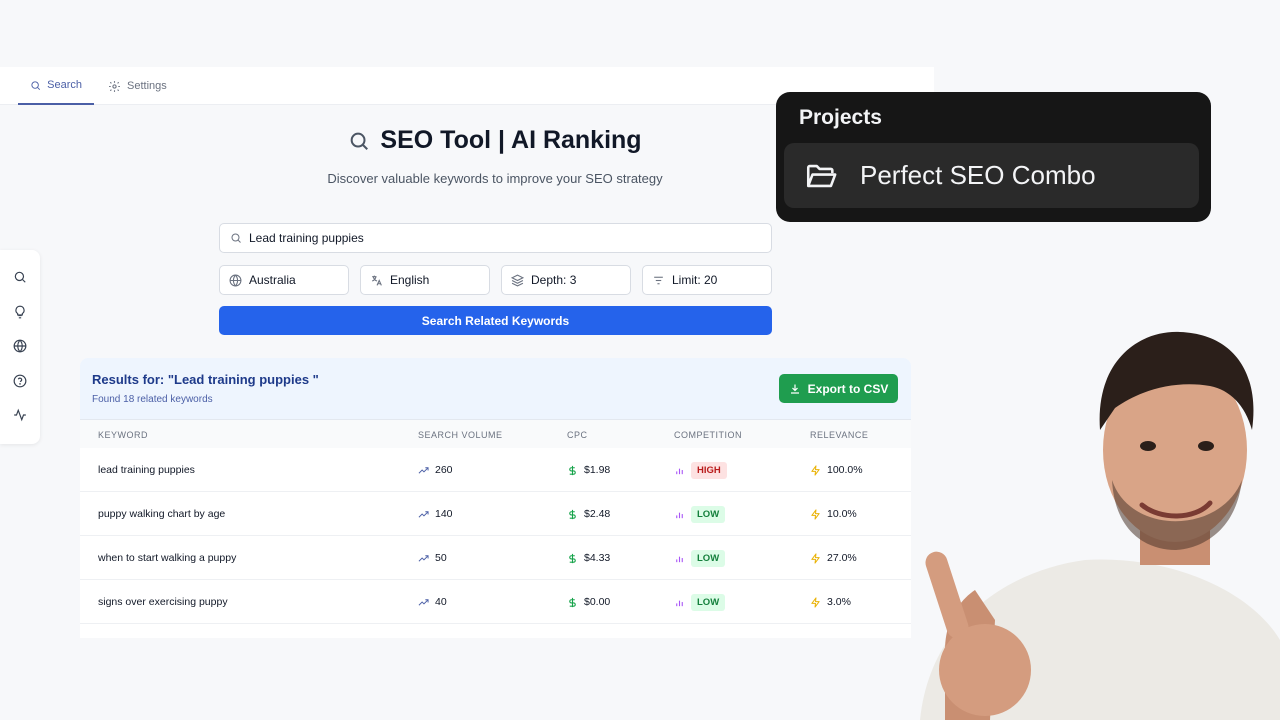 Image resolution: width=1280 pixels, height=720 pixels. Describe the element at coordinates (147, 86) in the screenshot. I see `tab-settings-label: Settings` at that location.